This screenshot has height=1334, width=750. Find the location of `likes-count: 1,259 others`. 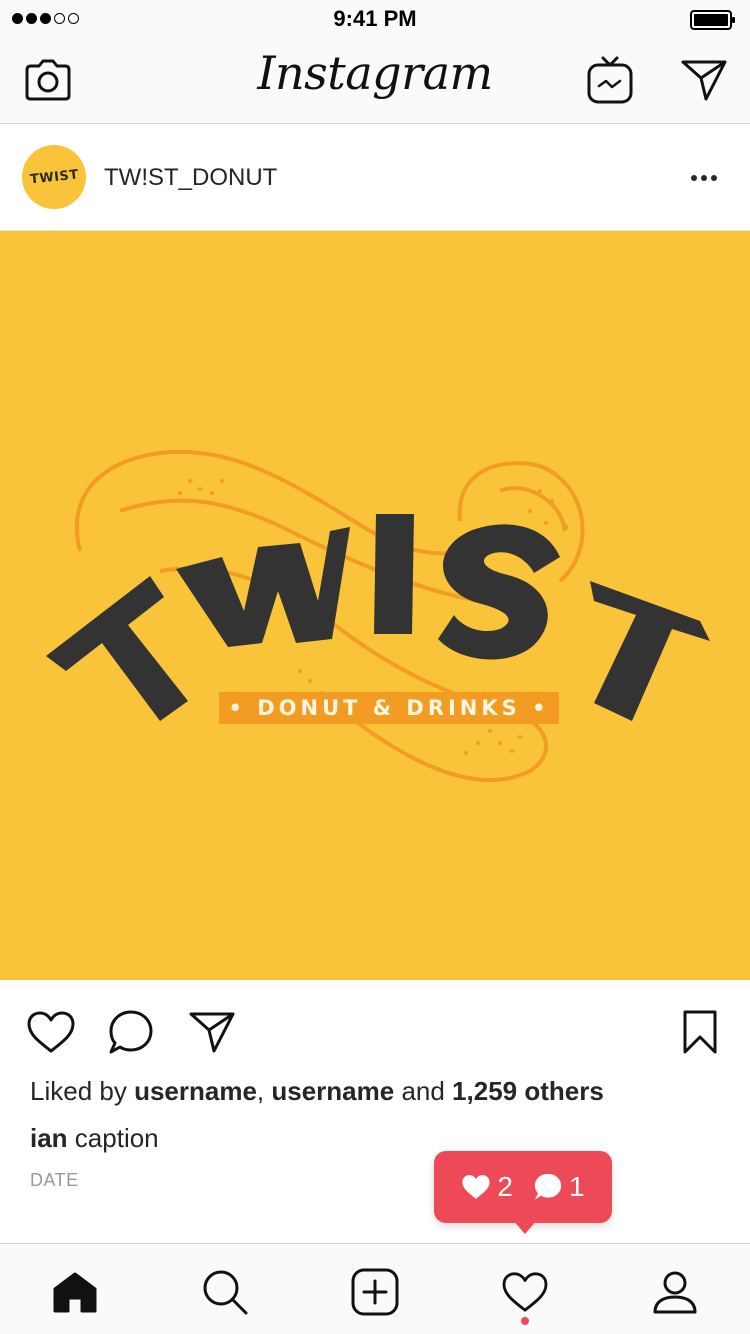

likes-count: 1,259 others is located at coordinates (528, 1091).